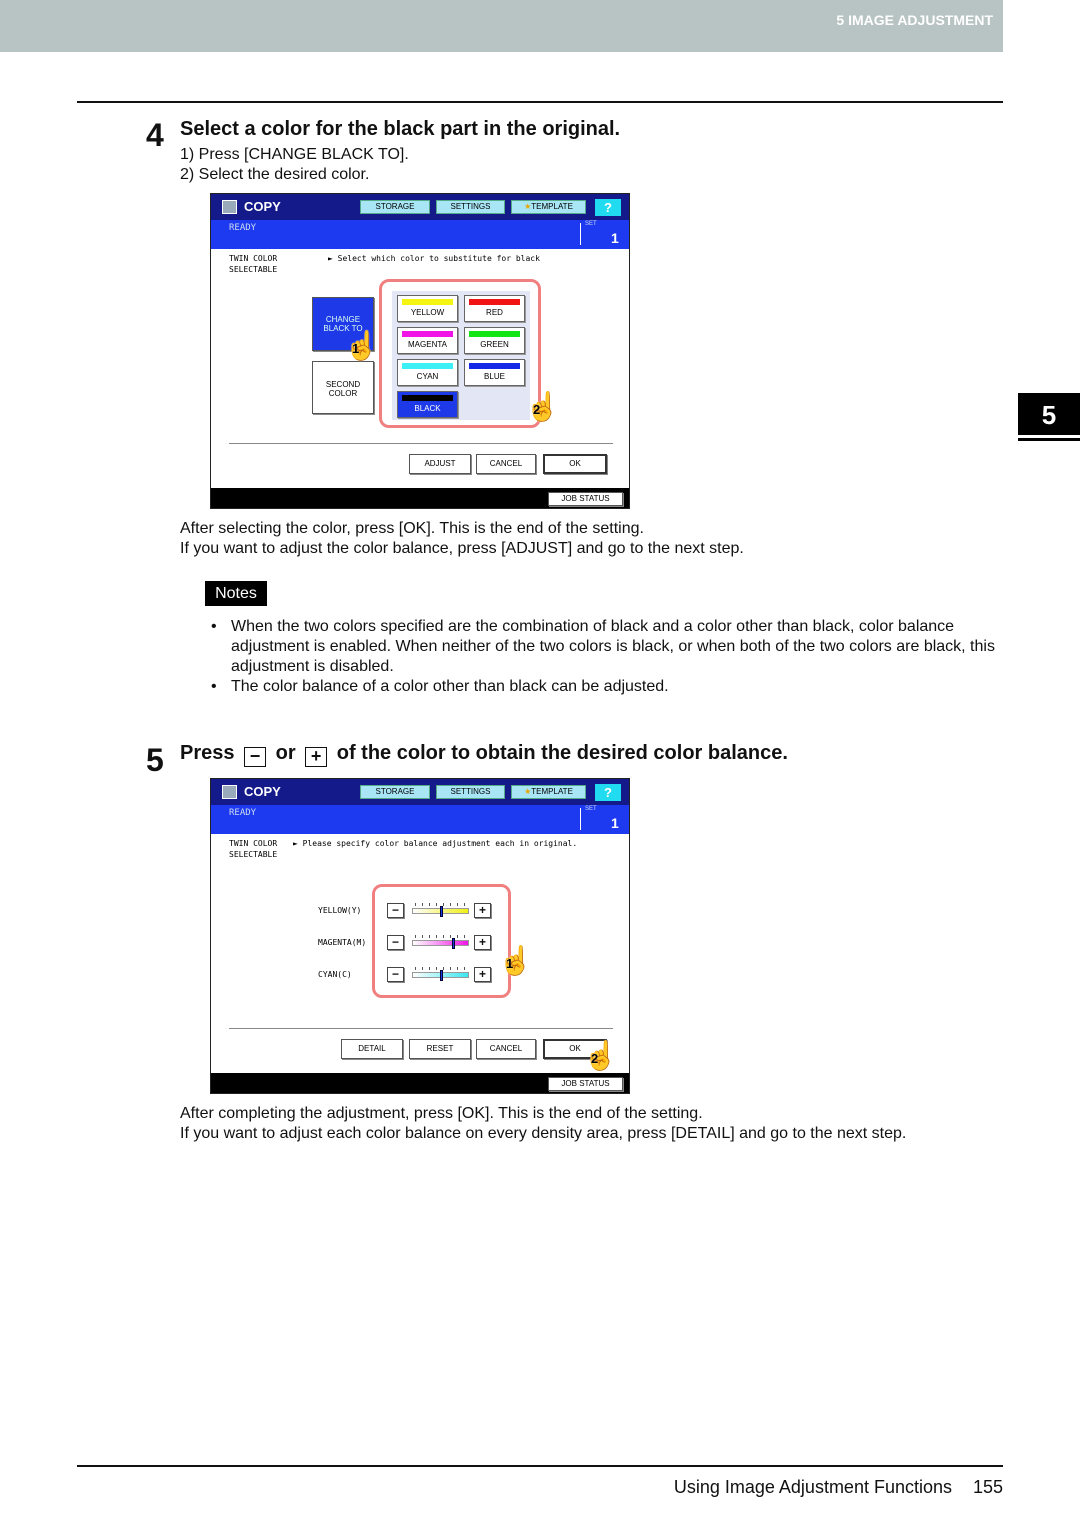 The height and width of the screenshot is (1528, 1080). What do you see at coordinates (236, 593) in the screenshot?
I see `notes-label: Notes` at bounding box center [236, 593].